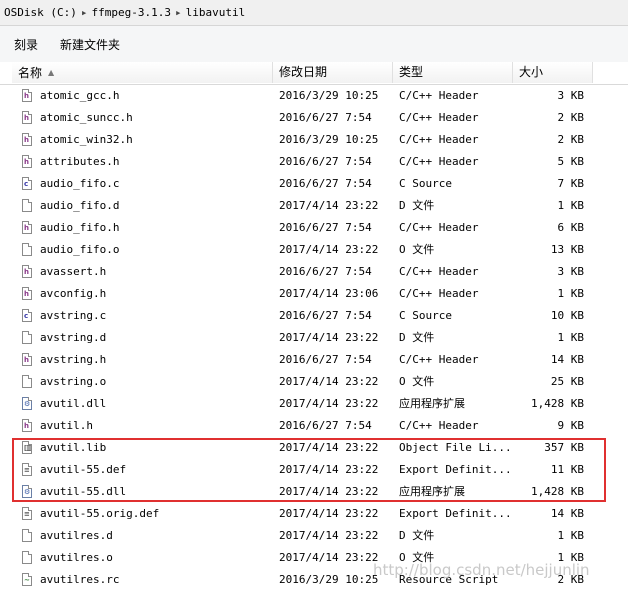  Describe the element at coordinates (314, 13) in the screenshot. I see `address-bar: OSDisk (C:) ▸ ffmpeg-3.1.3 ▸ libavutil` at that location.